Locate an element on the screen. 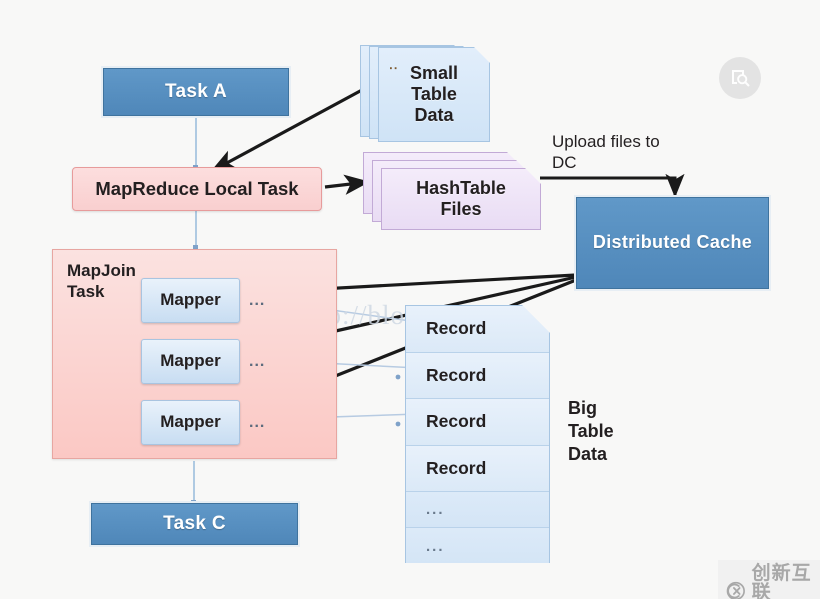 The image size is (820, 599). image-search-glyph is located at coordinates (741, 78).